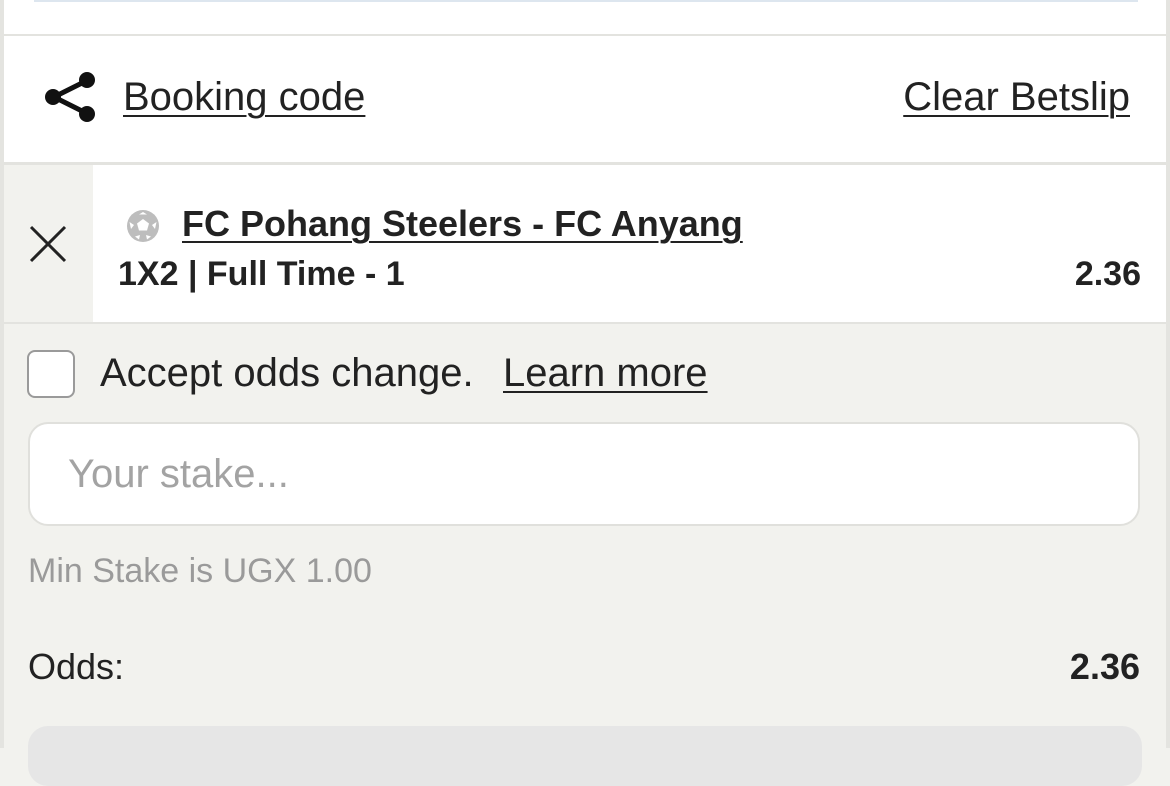  What do you see at coordinates (200, 571) in the screenshot?
I see `min-stake-hint: Min Stake is UGX 1.00` at bounding box center [200, 571].